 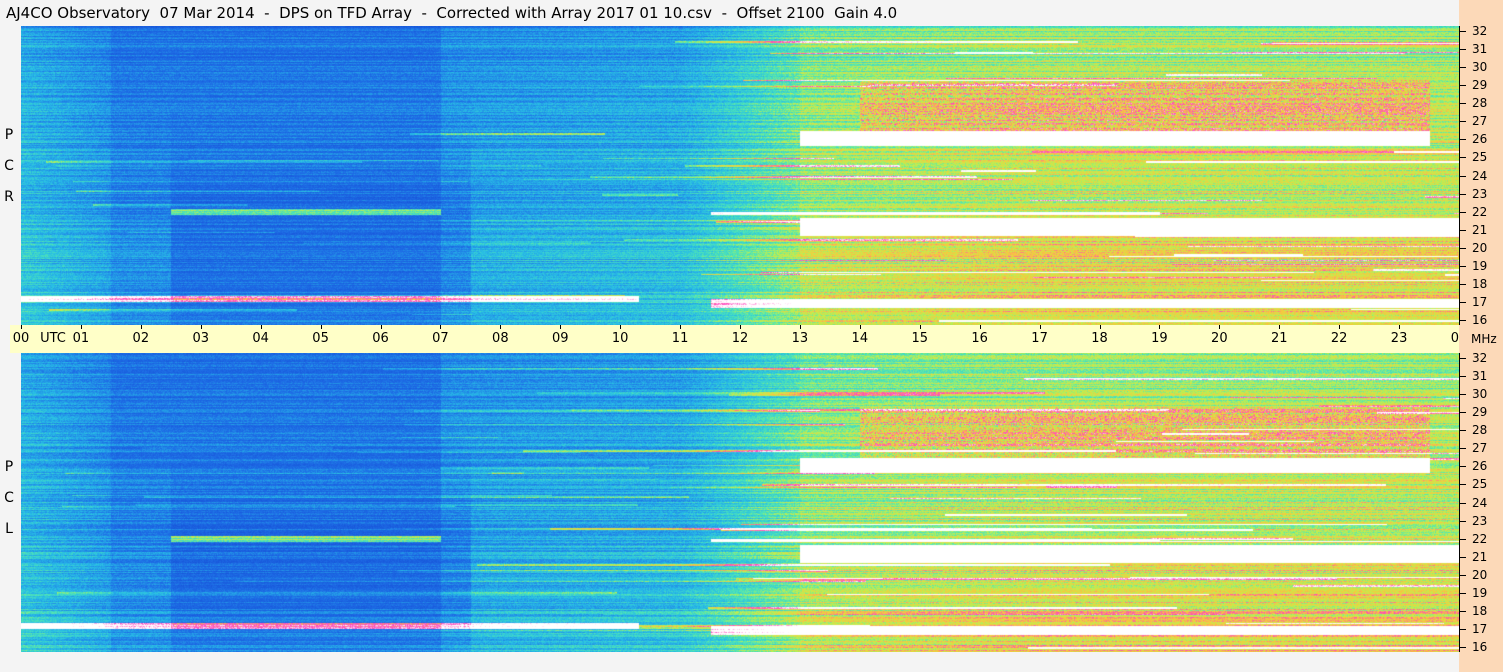 I want to click on time-tick-label: 16, so click(x=979, y=338).